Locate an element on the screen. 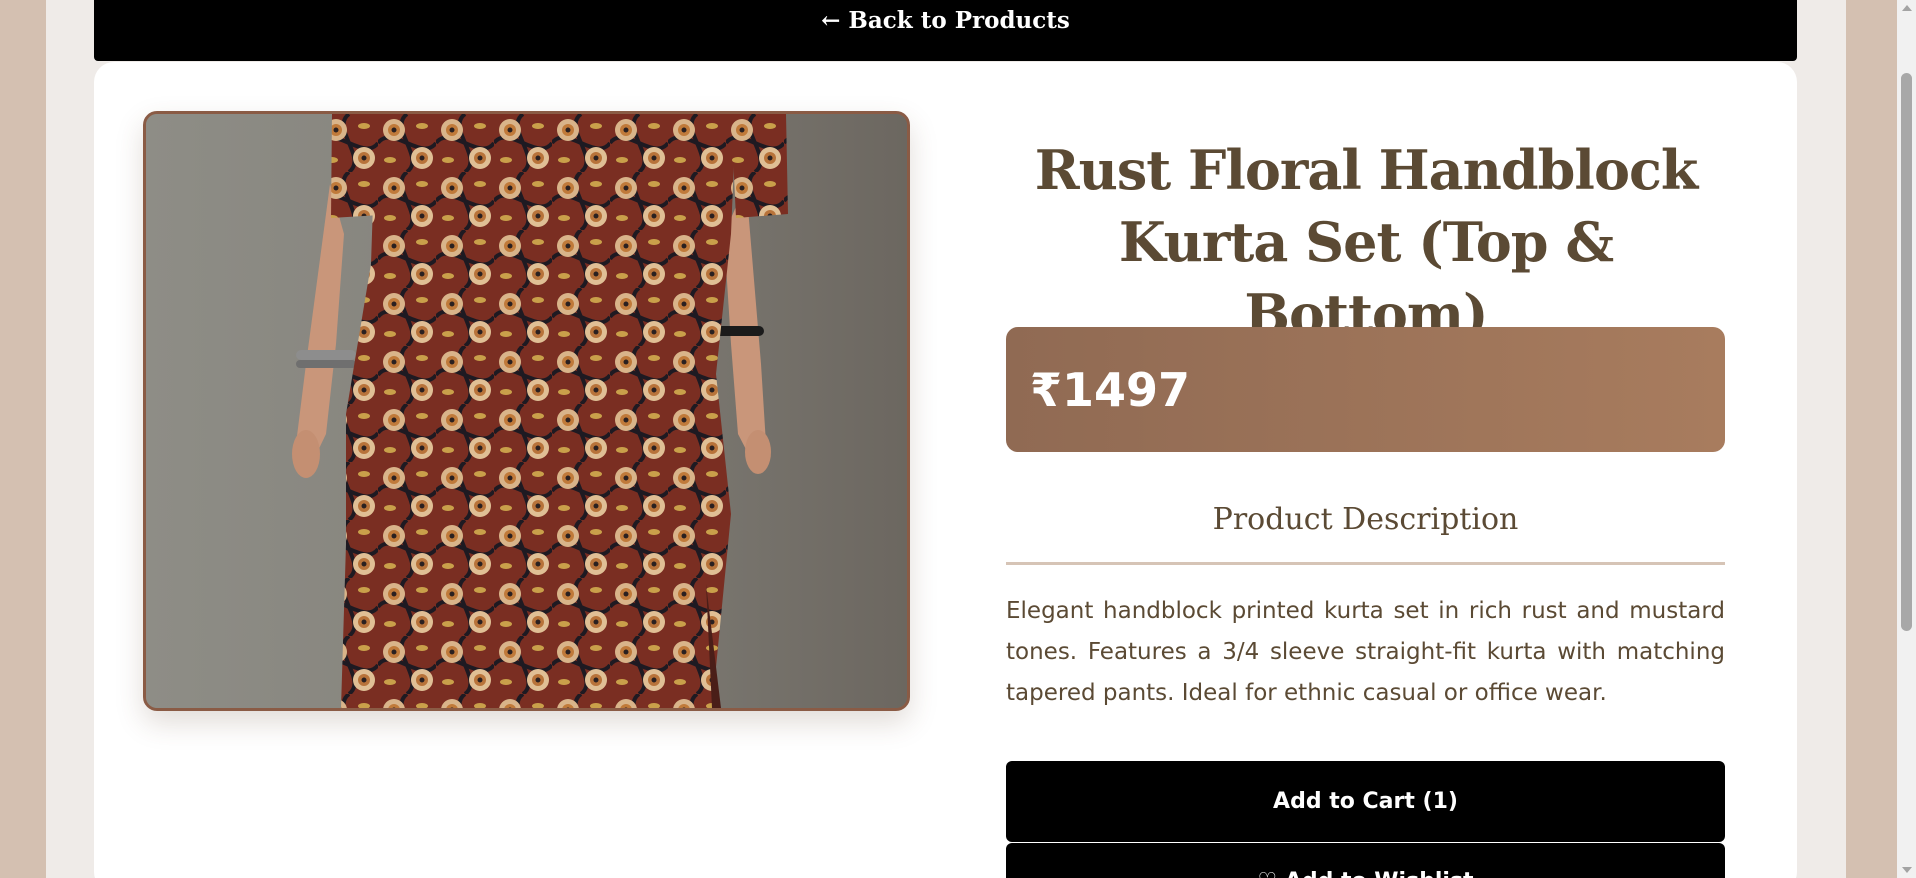 Image resolution: width=1916 pixels, height=878 pixels. add-to-wishlist-button: ♡ Add to Wishlist is located at coordinates (1365, 860).